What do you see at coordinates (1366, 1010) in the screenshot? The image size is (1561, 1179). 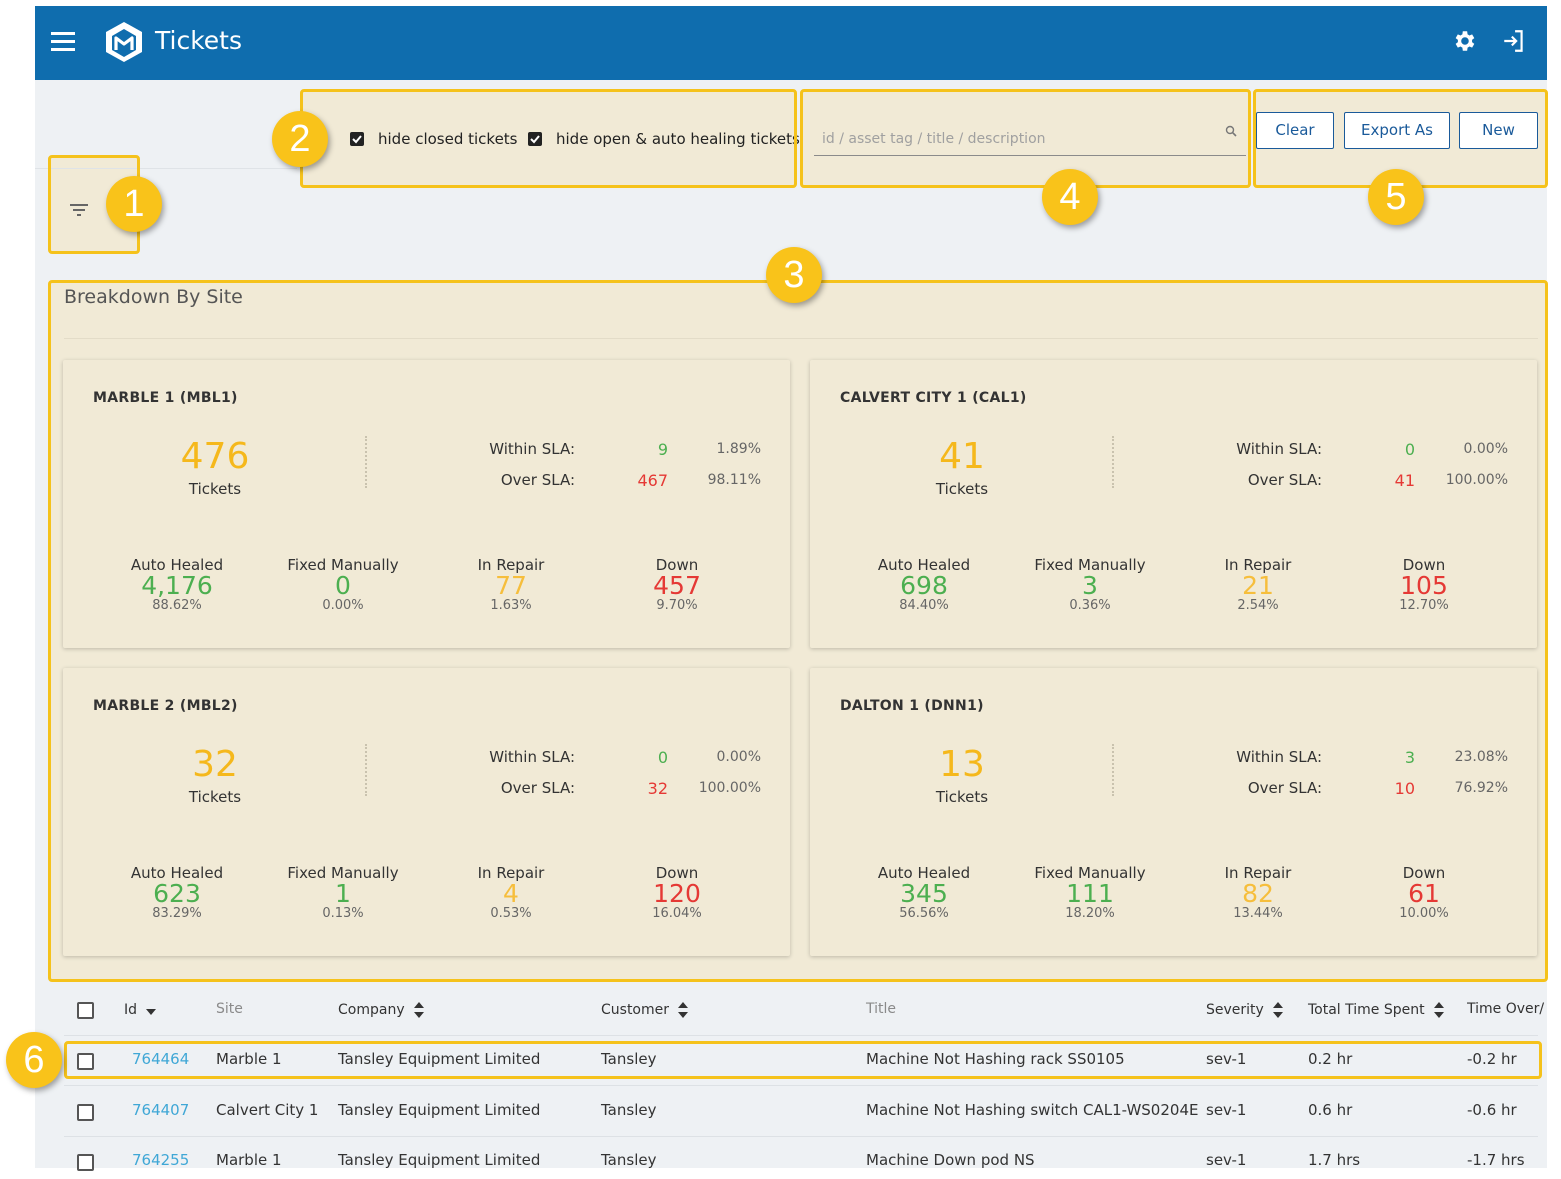 I see `column-header-total-time-label: Total Time Spent` at bounding box center [1366, 1010].